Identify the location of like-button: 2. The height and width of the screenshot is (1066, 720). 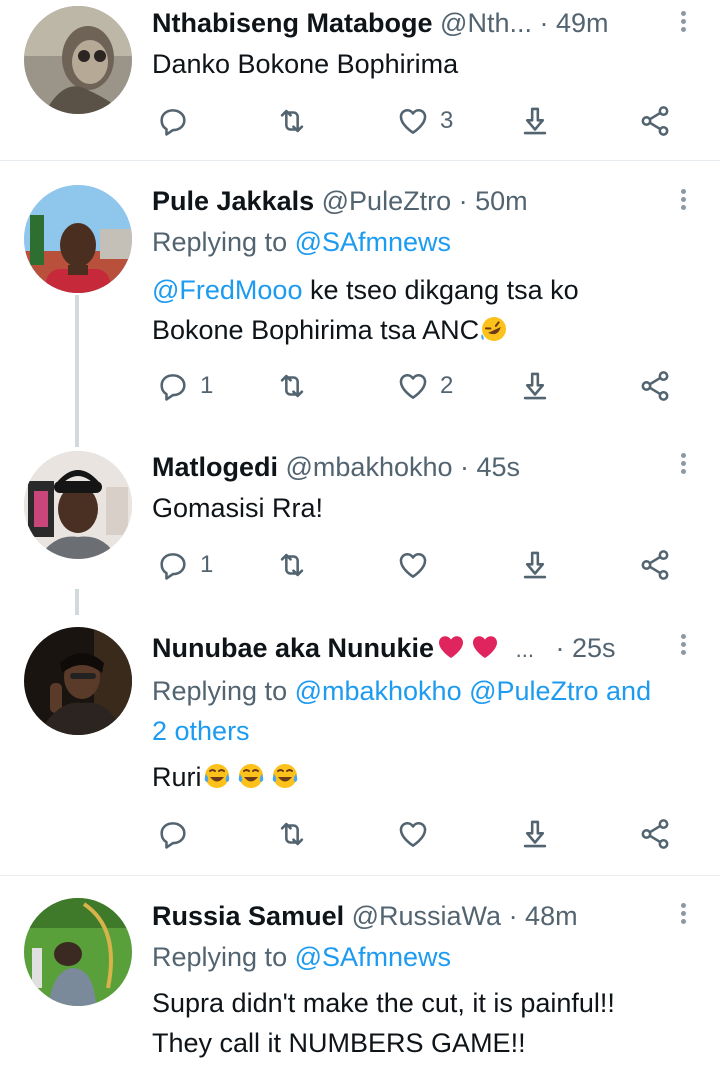
(424, 386).